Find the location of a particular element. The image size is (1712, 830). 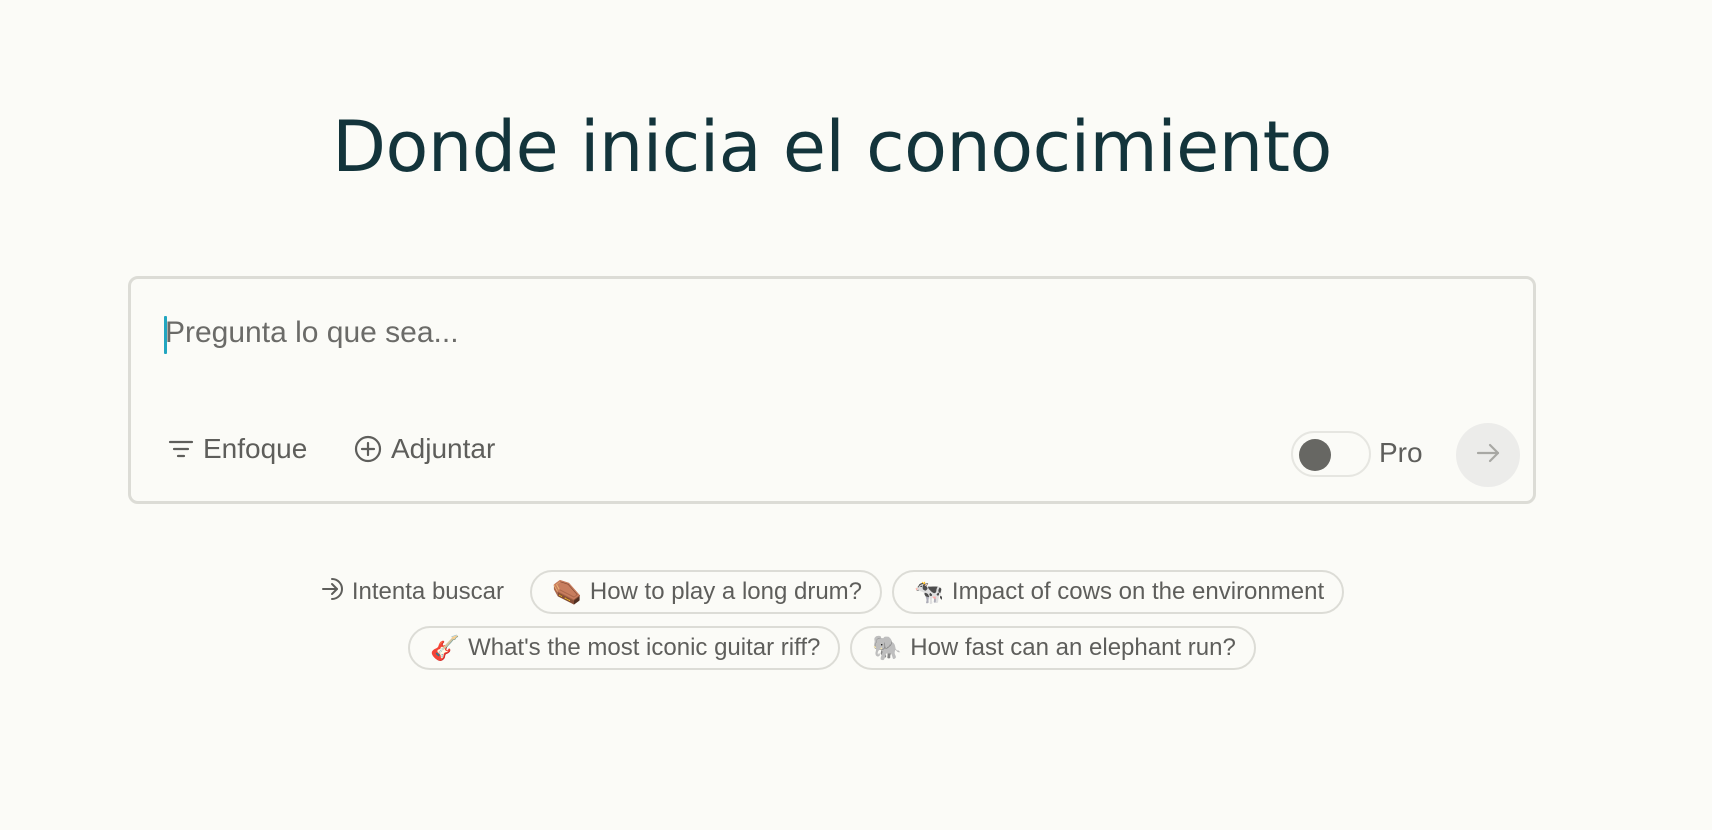

pro-toggle is located at coordinates (1331, 454).